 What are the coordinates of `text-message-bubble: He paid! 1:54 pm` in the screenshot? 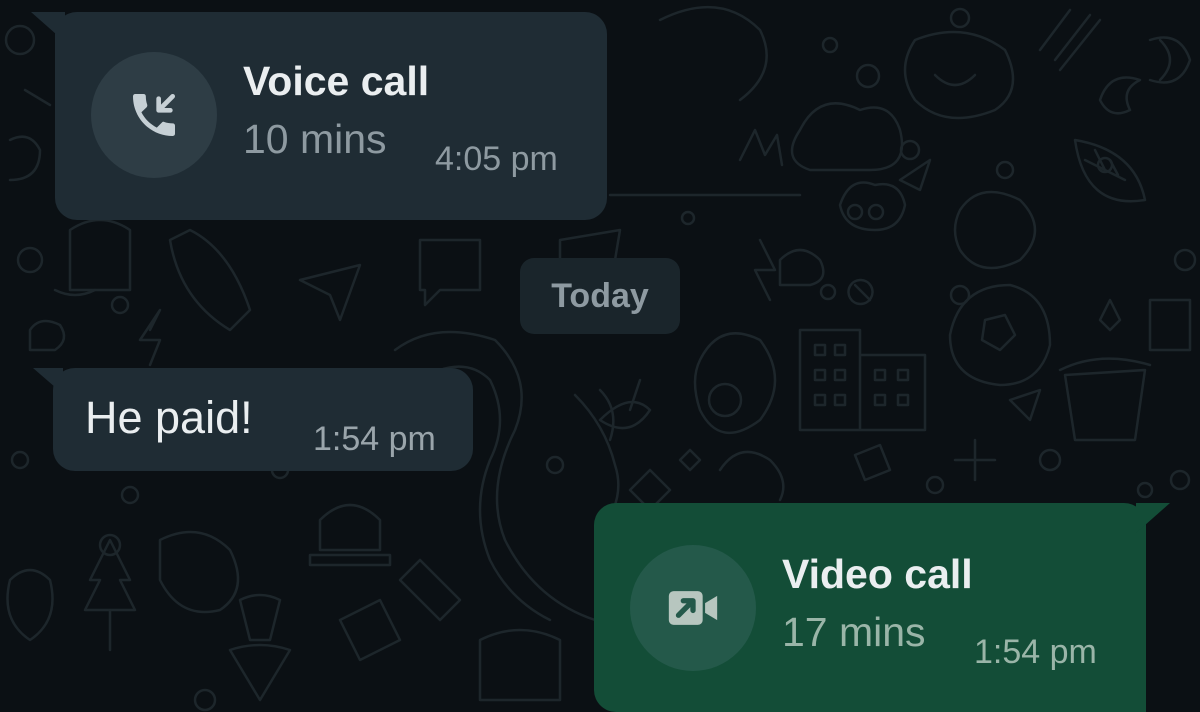 It's located at (253, 419).